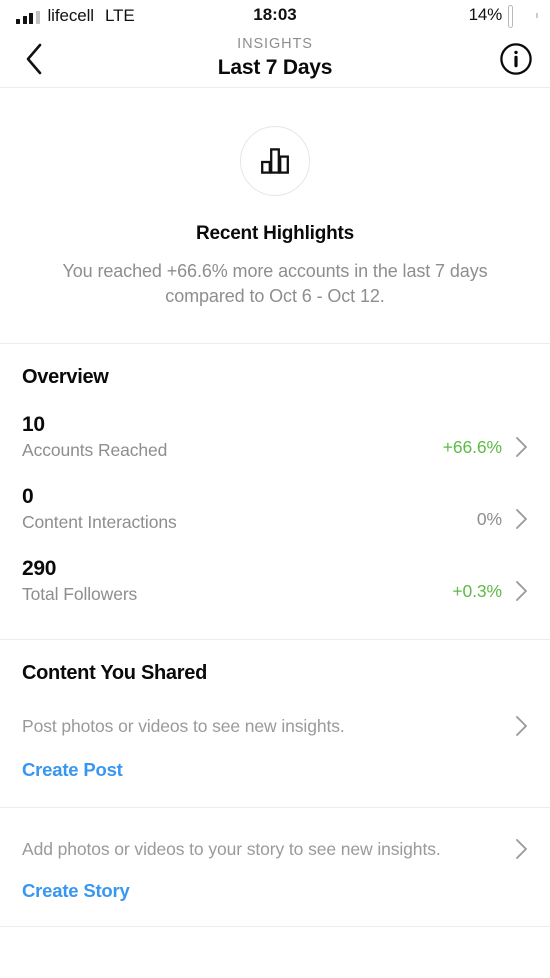  Describe the element at coordinates (114, 673) in the screenshot. I see `content-shared-title: Content You Shared` at that location.